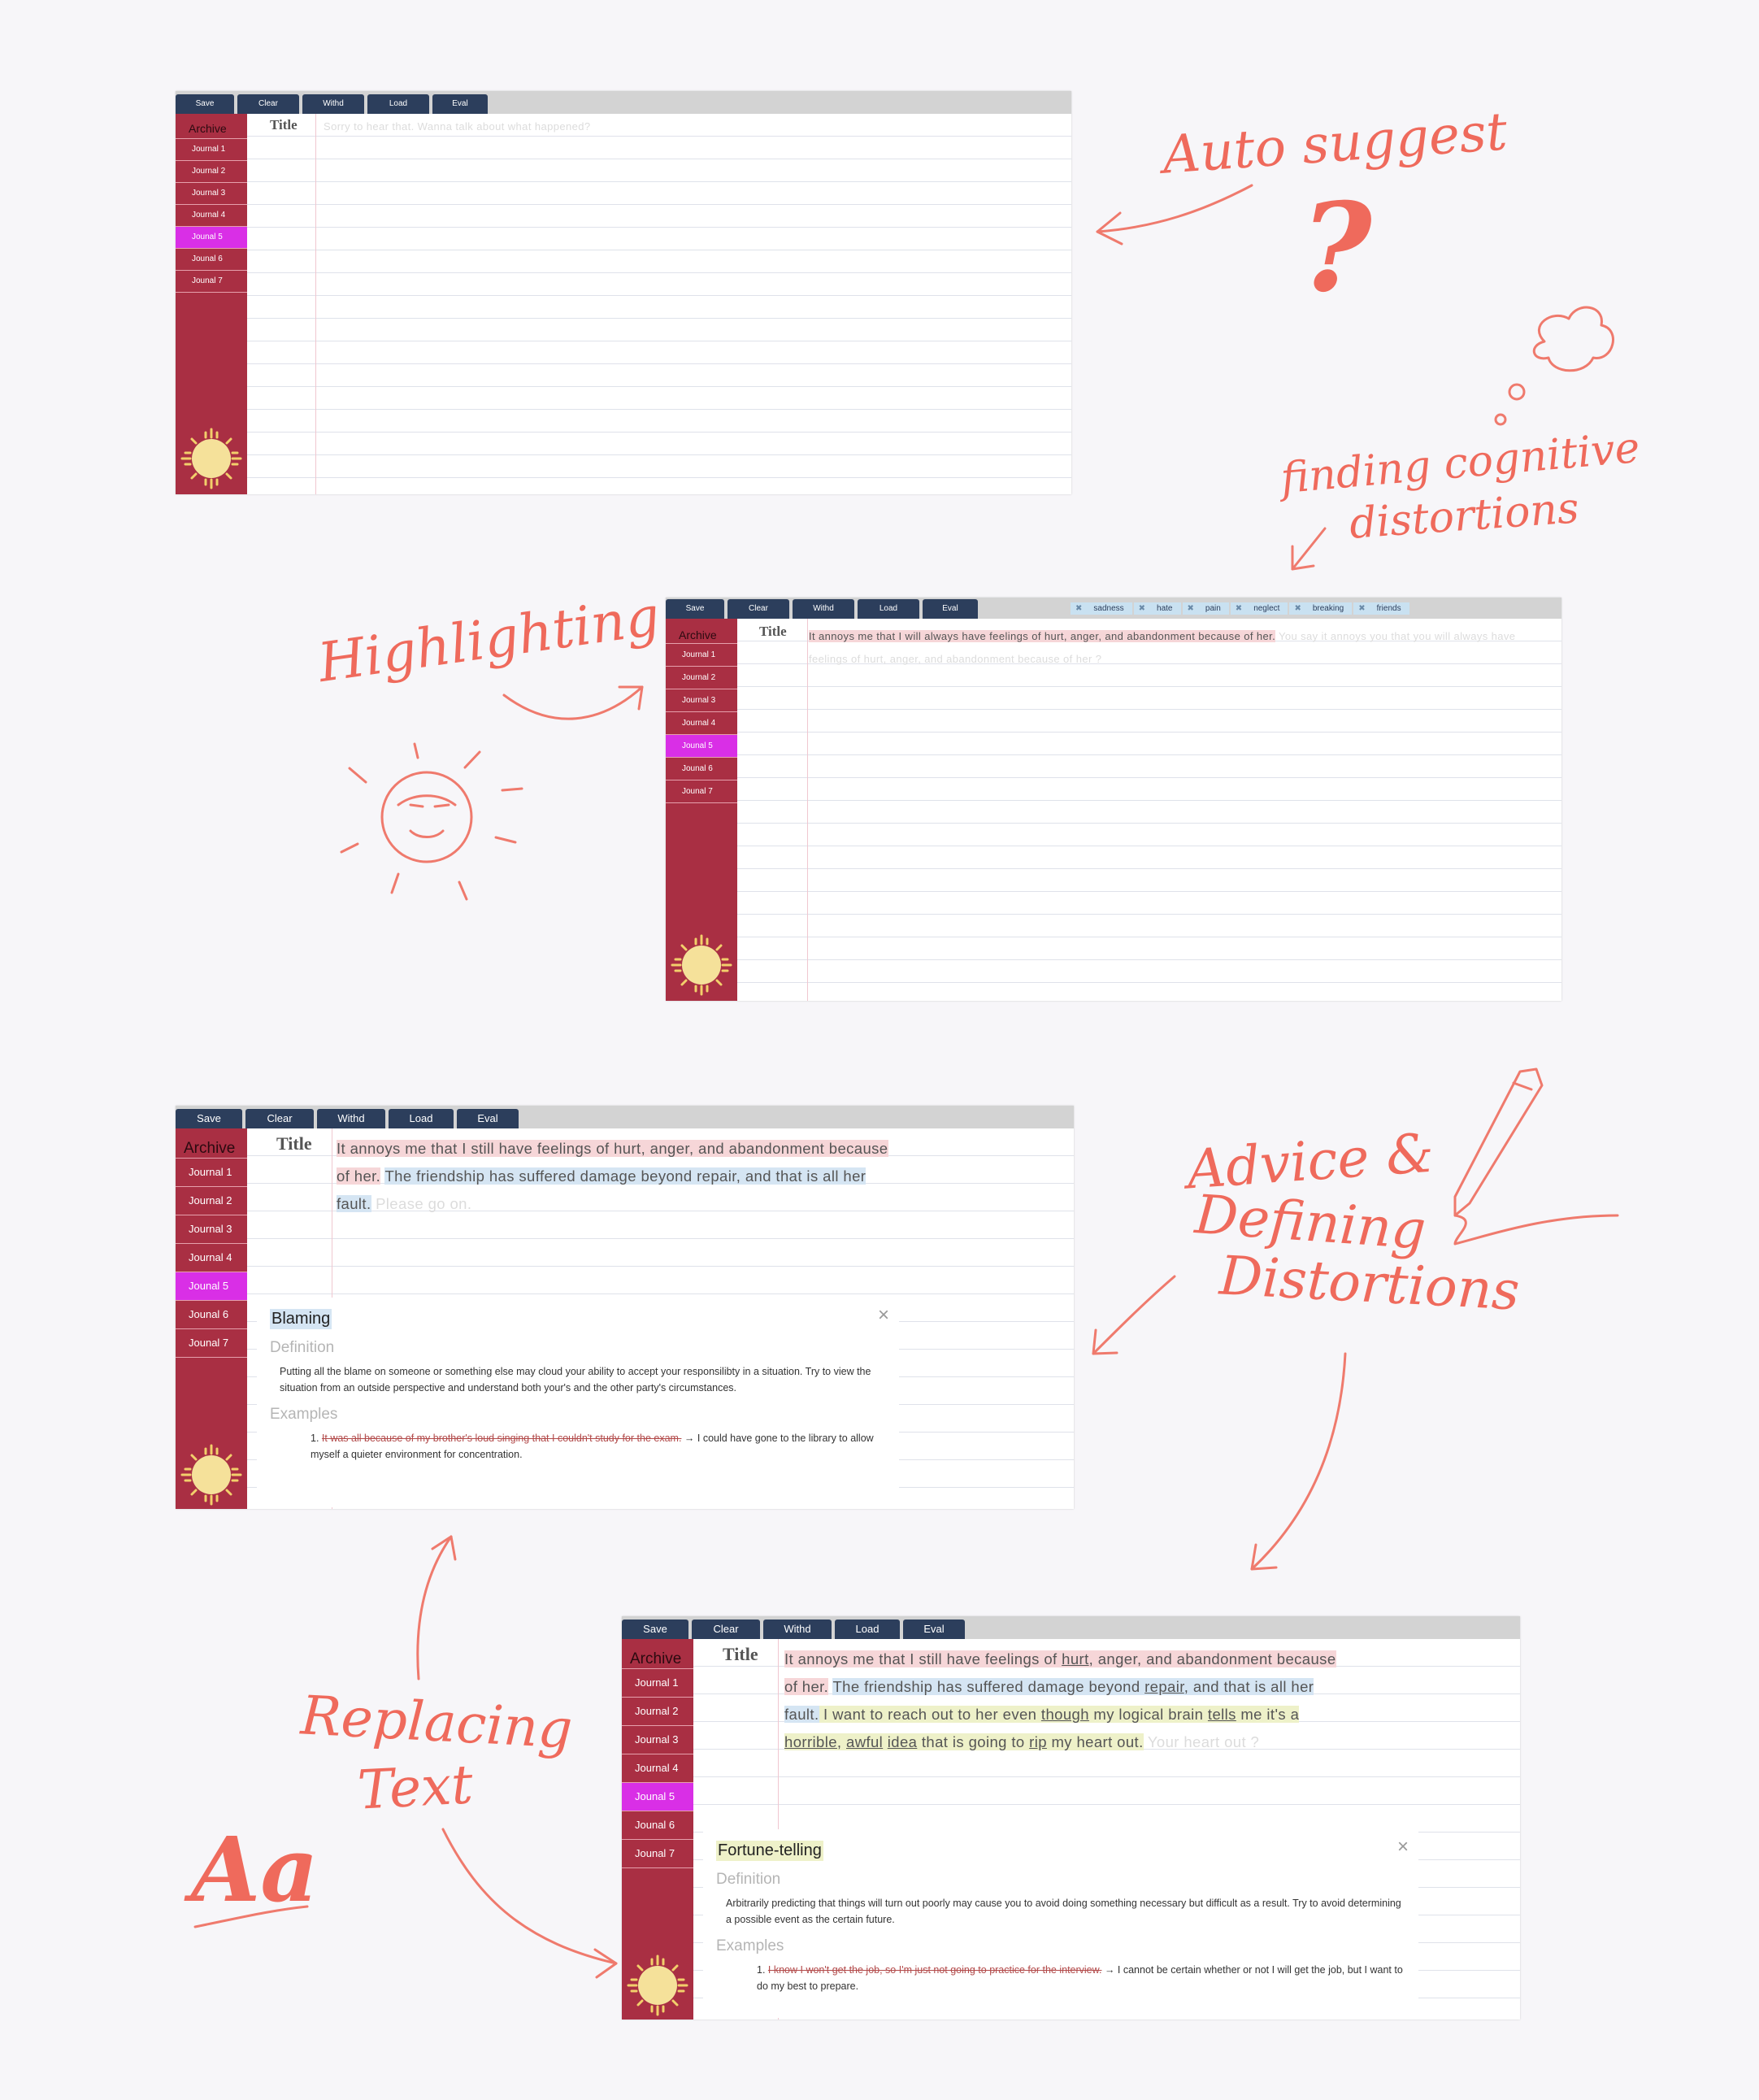 Image resolution: width=1759 pixels, height=2100 pixels. Describe the element at coordinates (255, 1869) in the screenshot. I see `annotation-font-aa: Aa` at that location.